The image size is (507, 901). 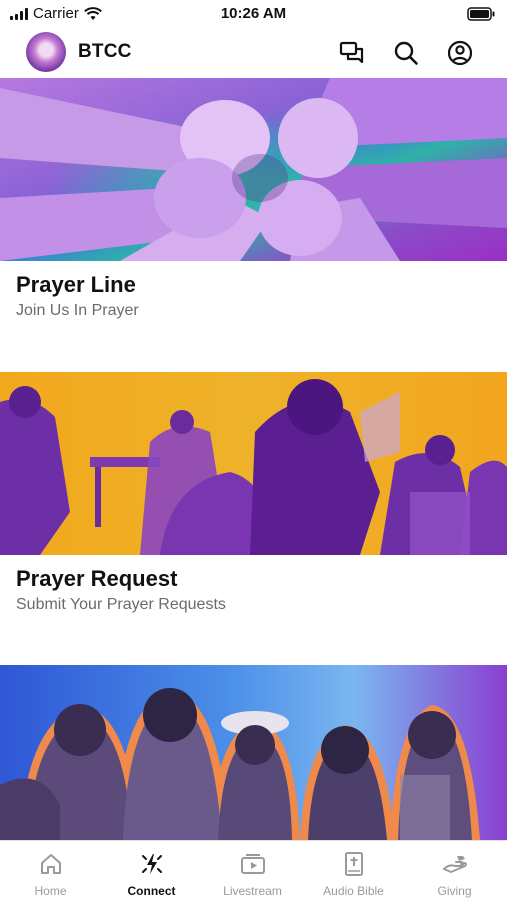 What do you see at coordinates (76, 284) in the screenshot?
I see `card-title: Prayer Line` at bounding box center [76, 284].